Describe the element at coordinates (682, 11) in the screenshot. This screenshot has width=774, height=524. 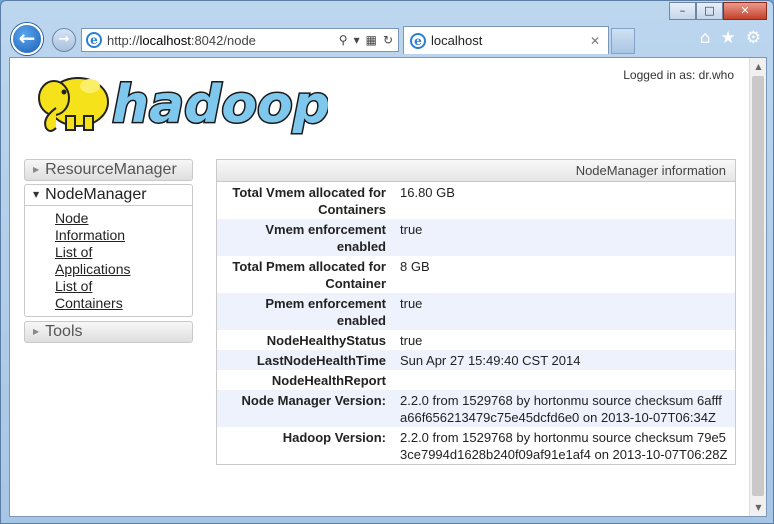
I see `minimize-icon: –` at that location.